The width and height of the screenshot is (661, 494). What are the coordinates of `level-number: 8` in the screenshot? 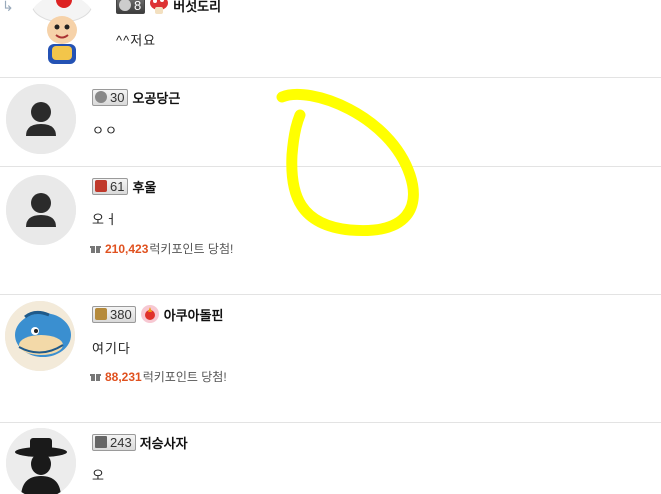 It's located at (138, 6).